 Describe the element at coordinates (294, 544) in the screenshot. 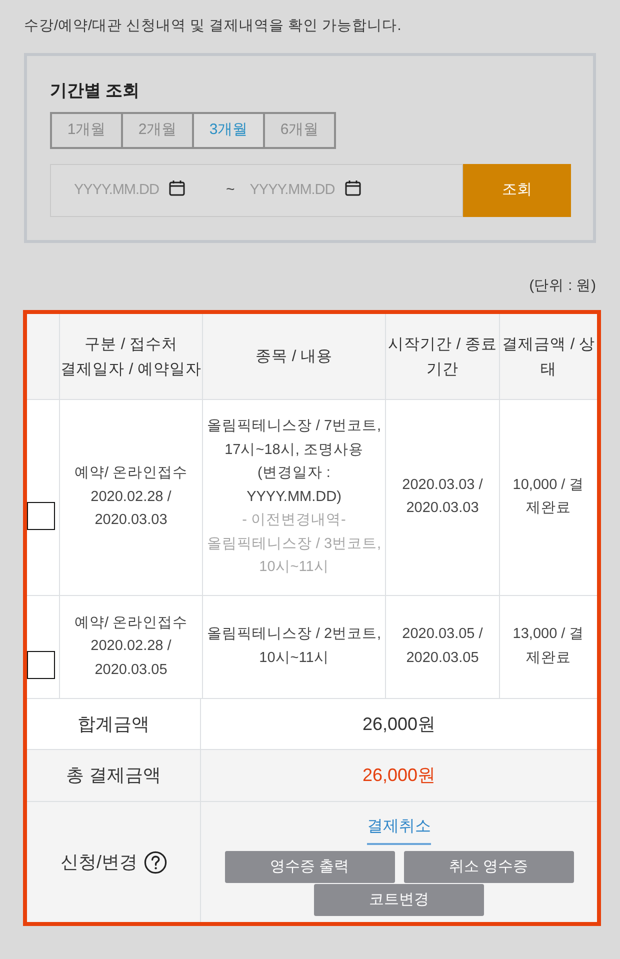

I see `previous-change-note: - 이전변경내역- 올림픽테니스장 / 3번코트, 10시~11시` at that location.